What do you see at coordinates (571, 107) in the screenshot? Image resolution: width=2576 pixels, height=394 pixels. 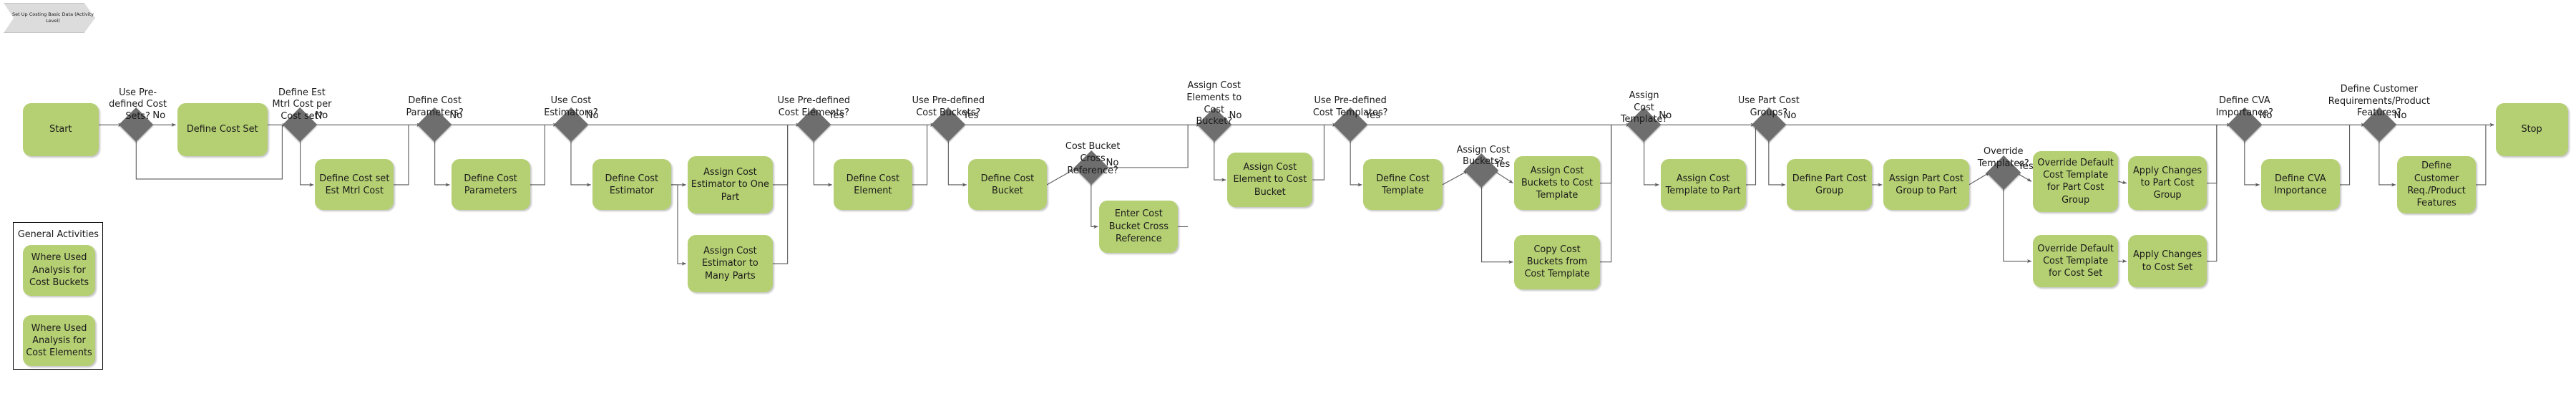 I see `gateway-question-gwCostEstimators: Use Cost Estimators?` at bounding box center [571, 107].